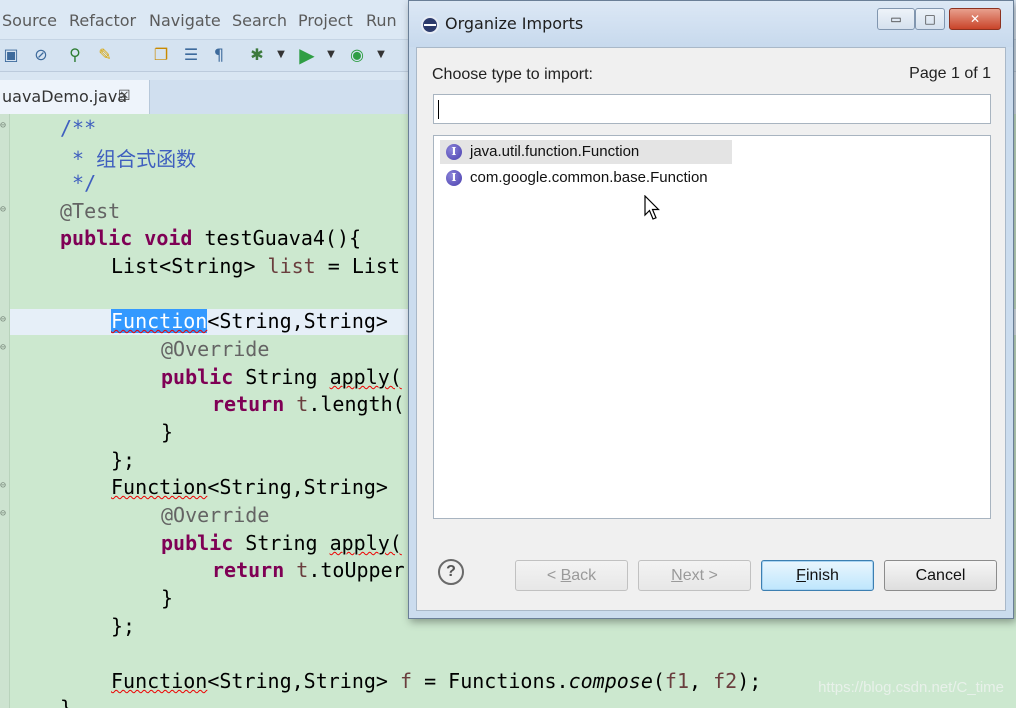  Describe the element at coordinates (701, 681) in the screenshot. I see `code-text: ,` at that location.